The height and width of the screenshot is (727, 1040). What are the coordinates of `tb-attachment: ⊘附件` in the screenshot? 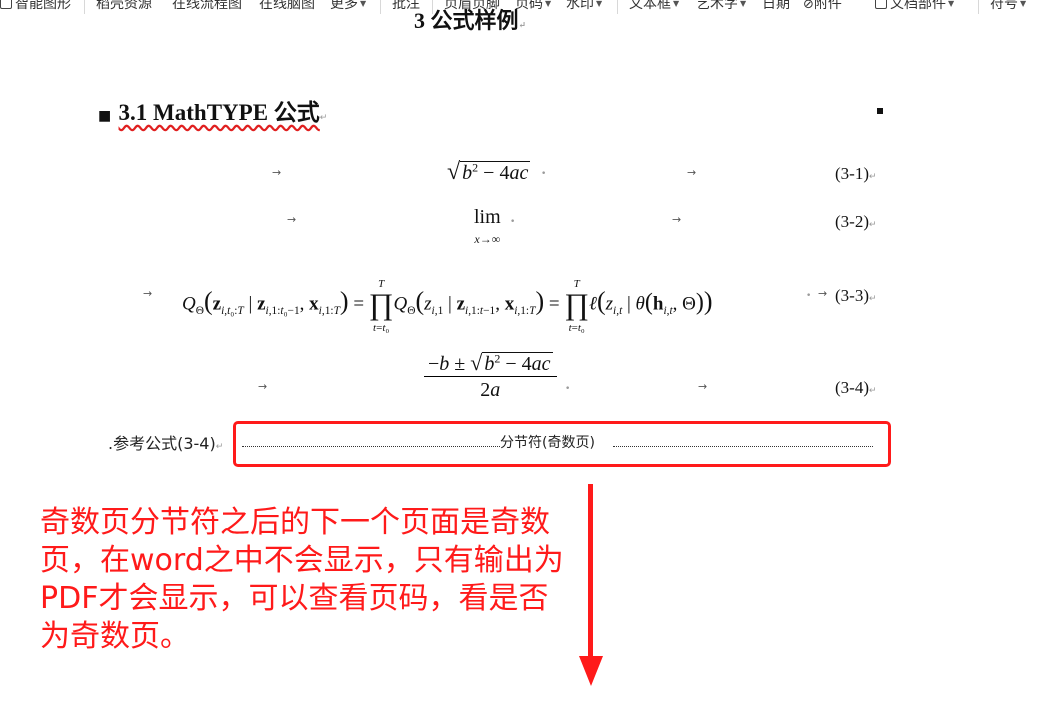 It's located at (822, 7).